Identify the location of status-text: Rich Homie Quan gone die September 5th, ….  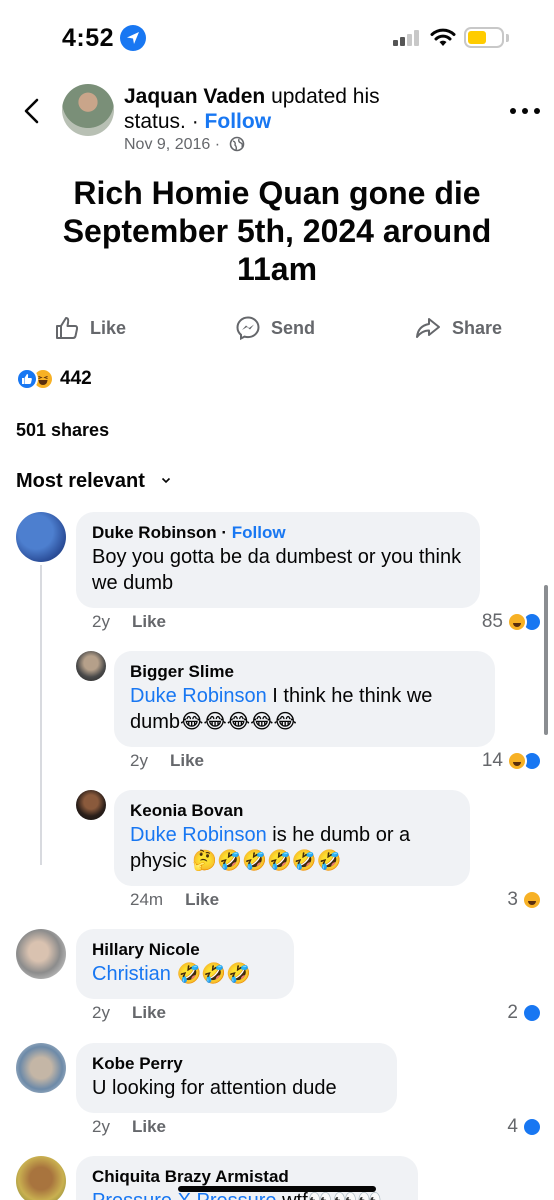
(277, 231).